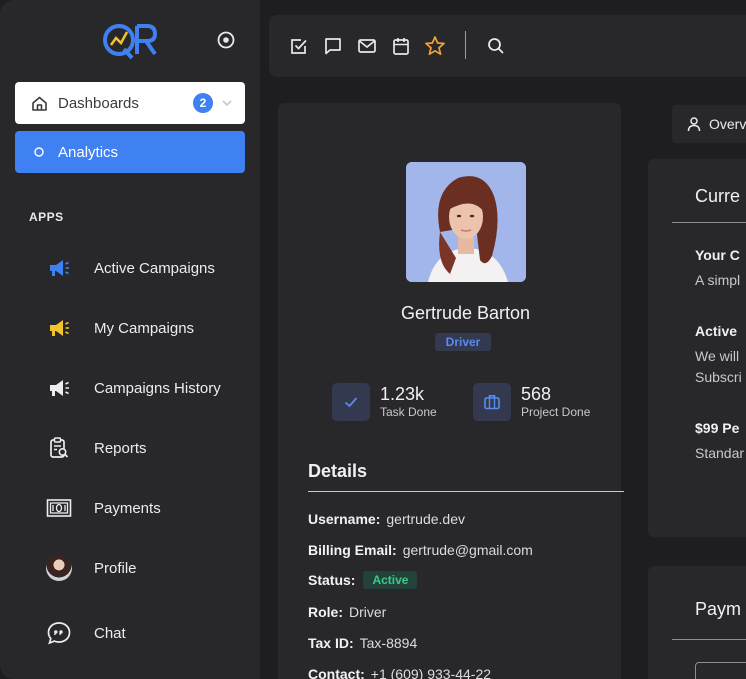 This screenshot has width=746, height=679. Describe the element at coordinates (333, 46) in the screenshot. I see `message-icon` at that location.